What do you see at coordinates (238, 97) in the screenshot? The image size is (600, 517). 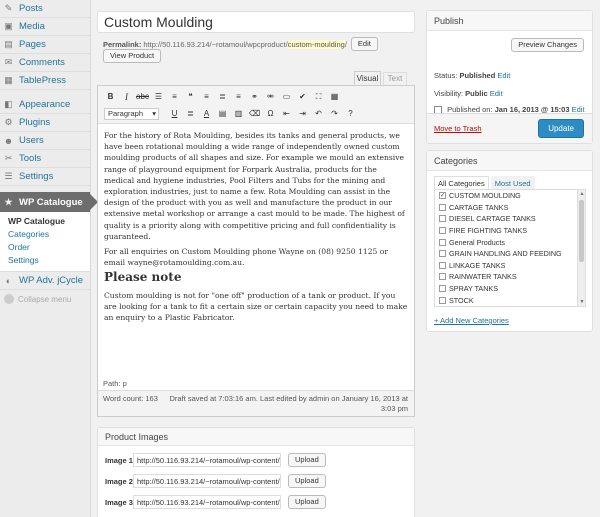 I see `align-right-icon: ≡` at bounding box center [238, 97].